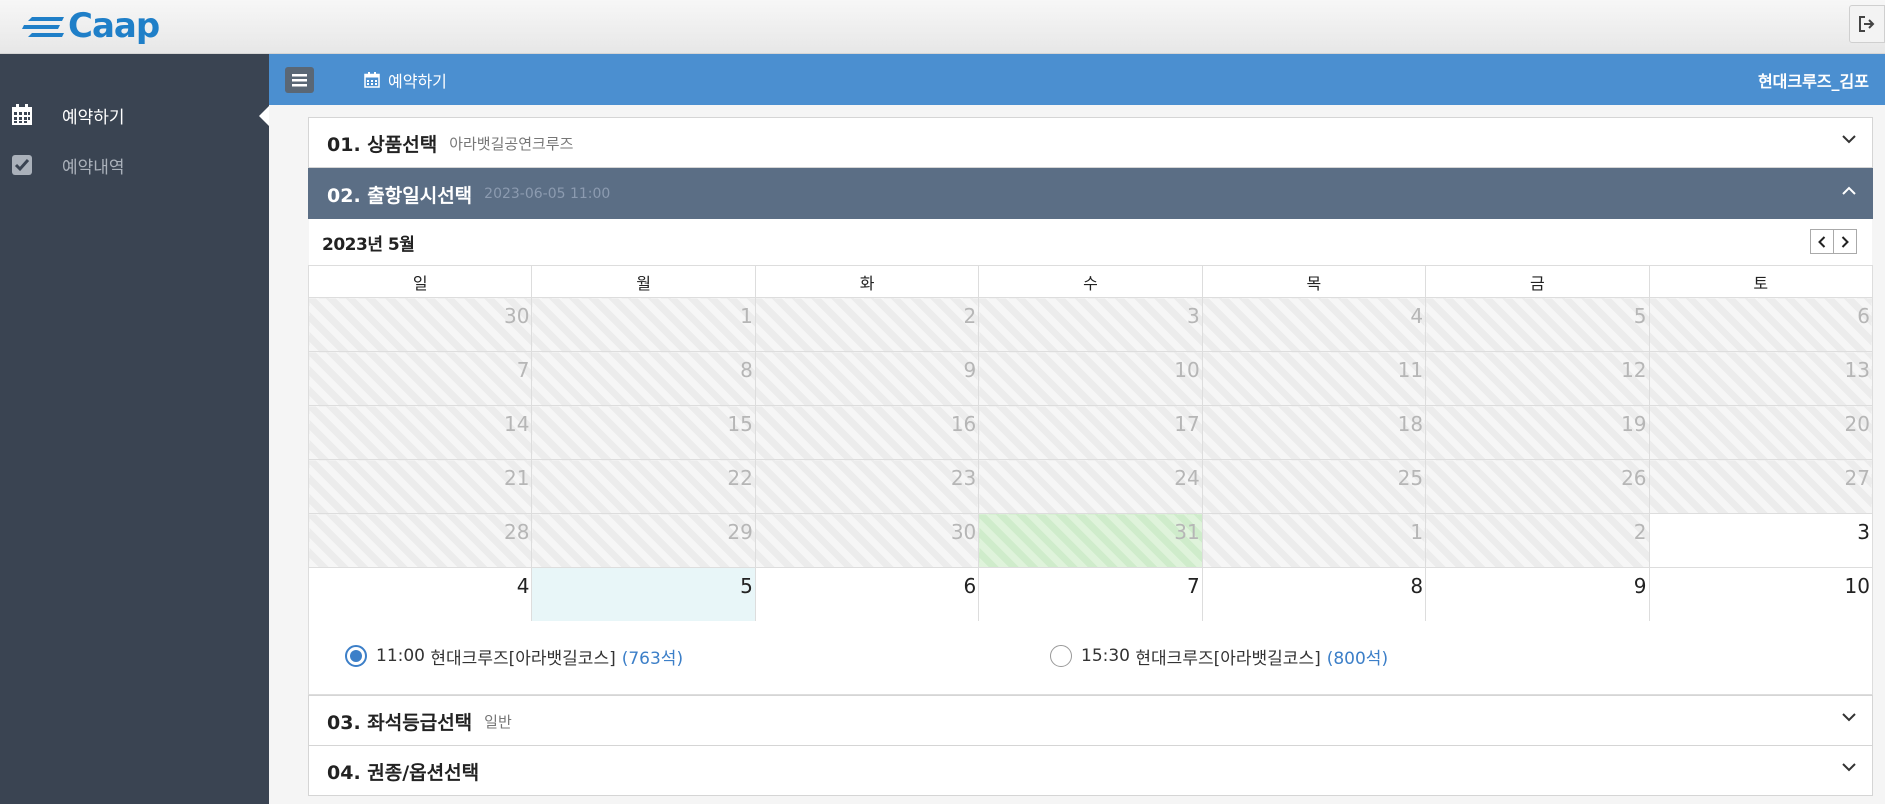 This screenshot has width=1885, height=804. Describe the element at coordinates (1537, 324) in the screenshot. I see `calendar-day-disabled: 5` at that location.